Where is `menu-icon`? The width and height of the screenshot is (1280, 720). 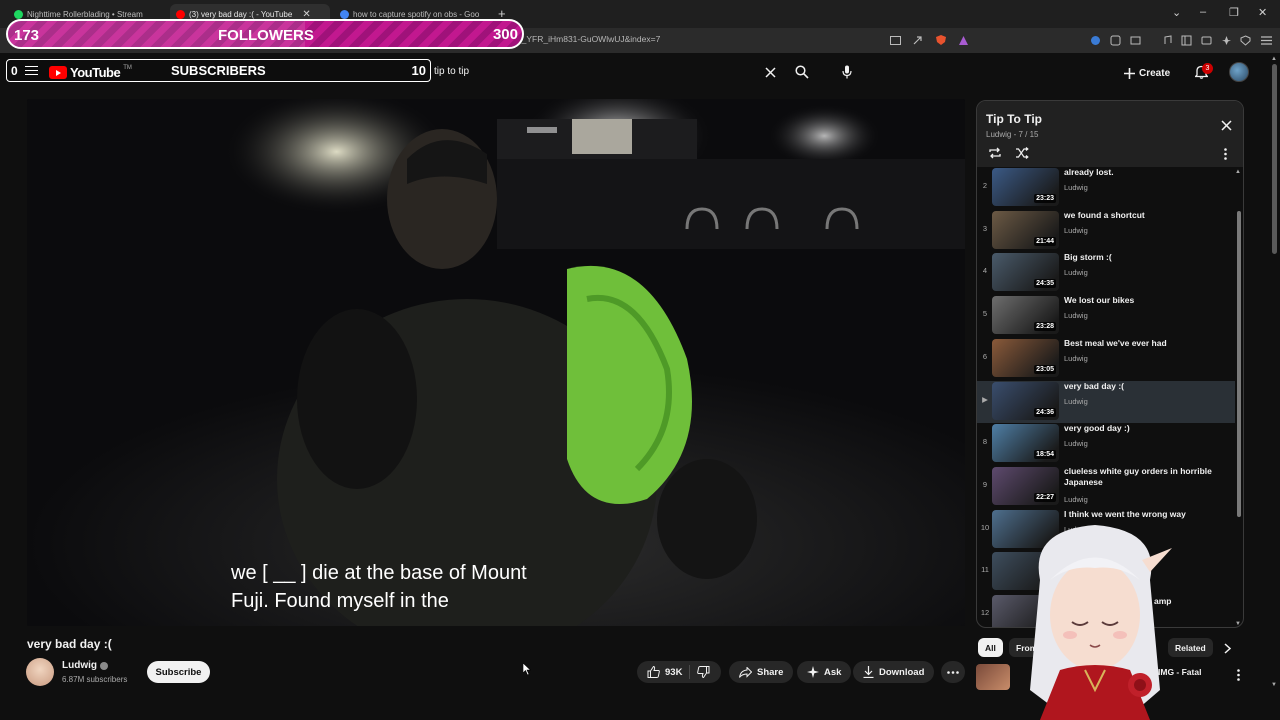 menu-icon is located at coordinates (31, 70).